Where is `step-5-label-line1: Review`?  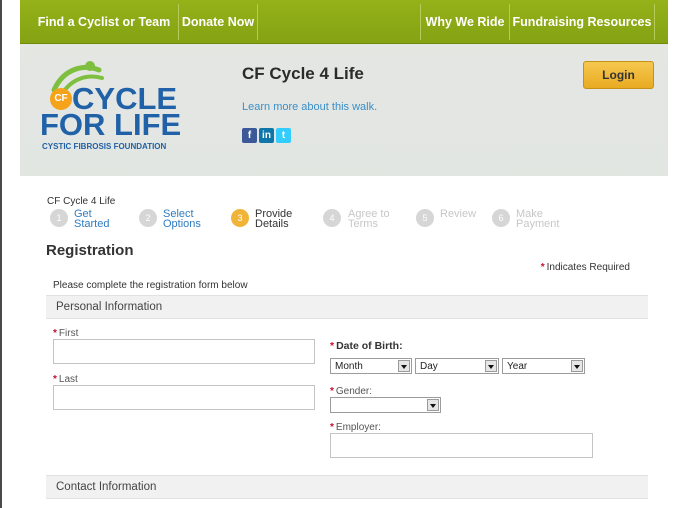
step-5-label-line1: Review is located at coordinates (458, 214).